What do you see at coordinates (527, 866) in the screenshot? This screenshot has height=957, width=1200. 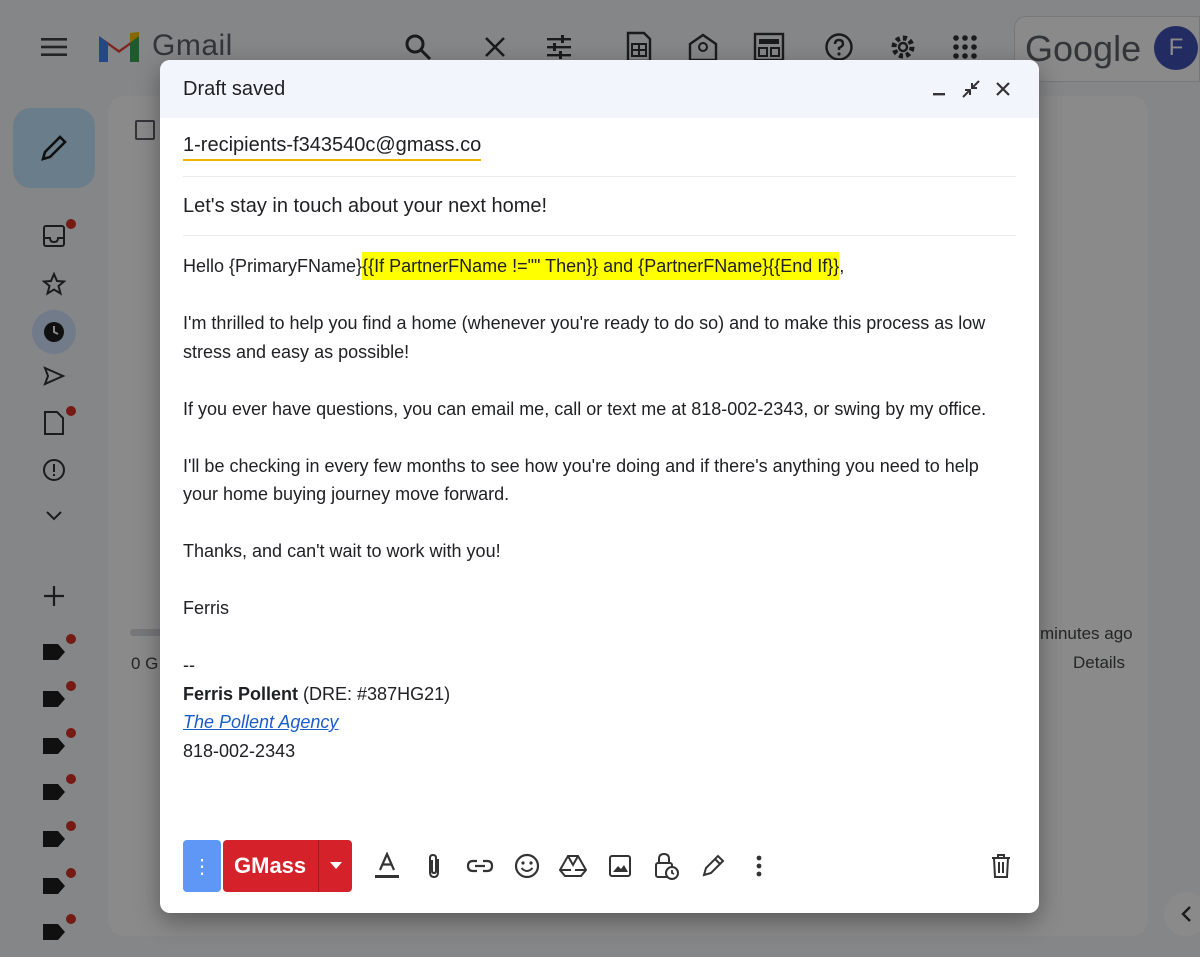 I see `emoji-icon` at bounding box center [527, 866].